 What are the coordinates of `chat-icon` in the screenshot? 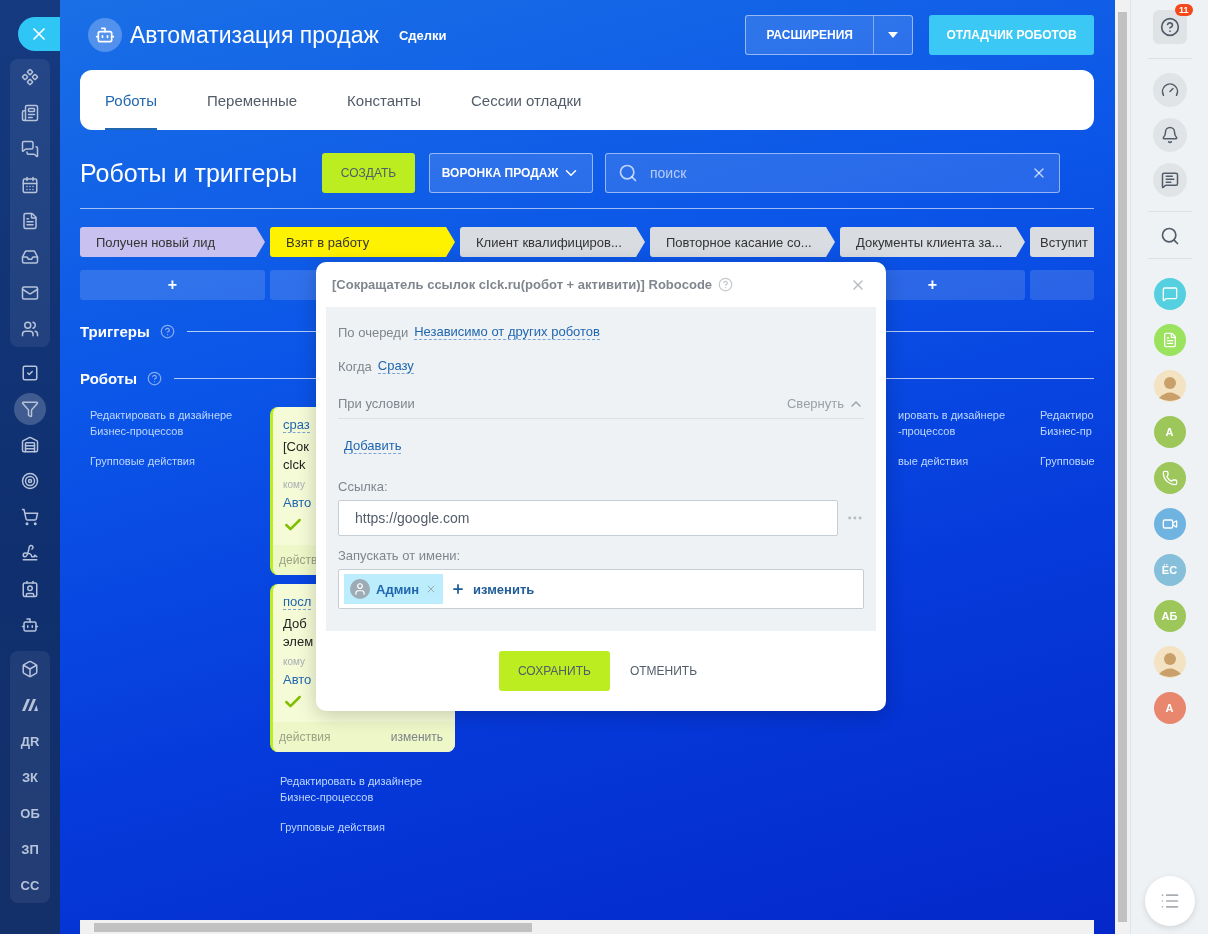 It's located at (30, 149).